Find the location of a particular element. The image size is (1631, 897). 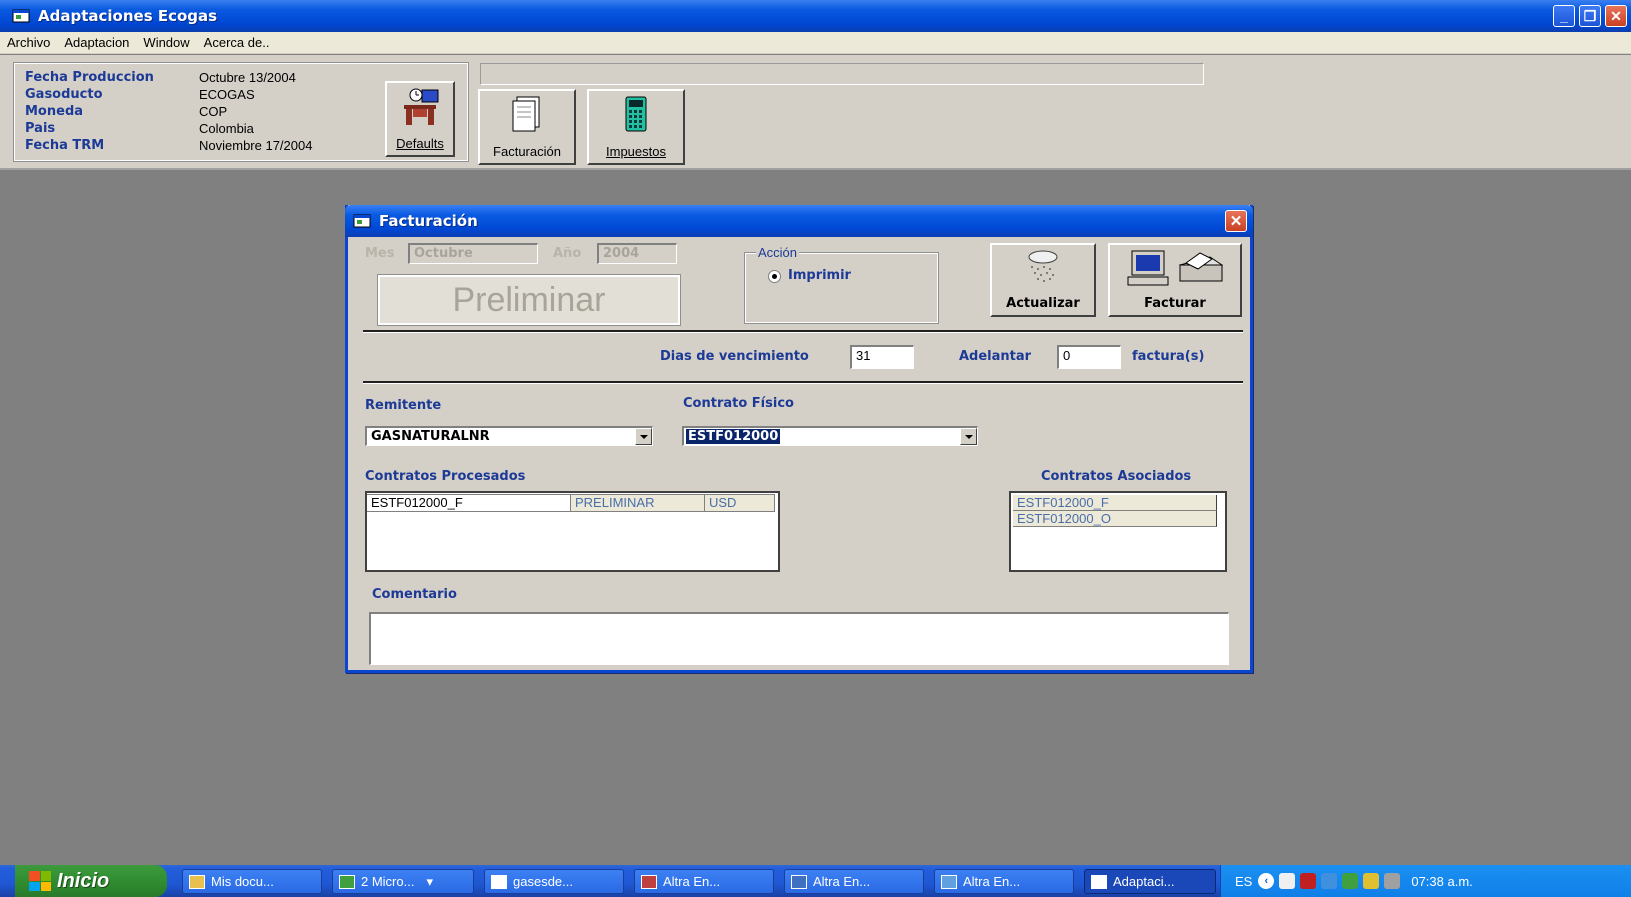

contrato-fisico-label: Contrato Físico is located at coordinates (738, 403).